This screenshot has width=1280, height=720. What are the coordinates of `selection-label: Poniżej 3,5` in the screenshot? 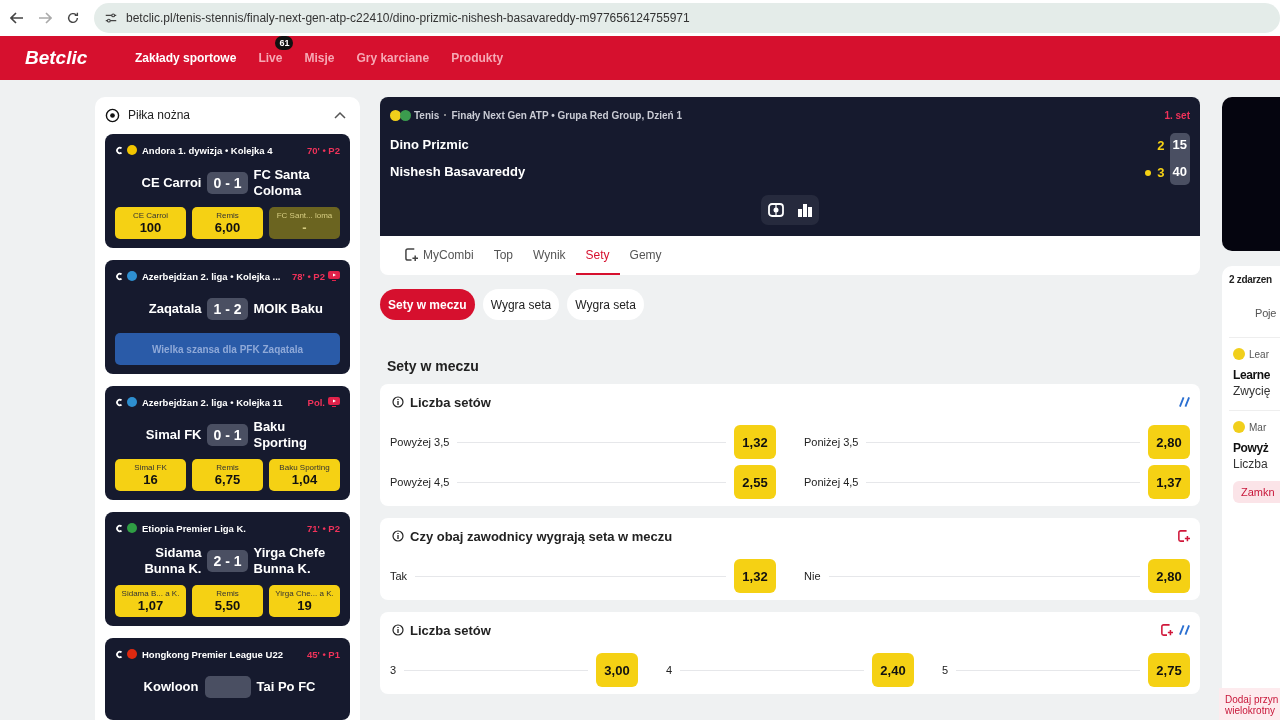 It's located at (831, 442).